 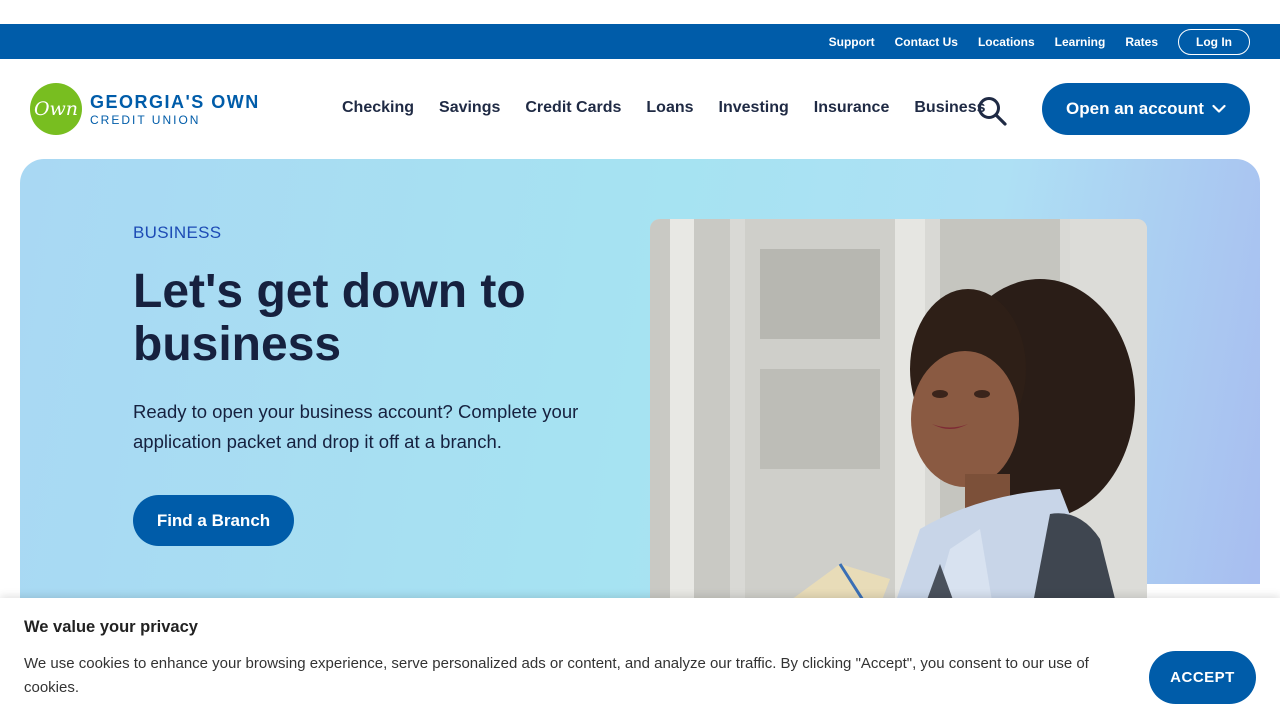 What do you see at coordinates (1080, 42) in the screenshot?
I see `utility-link-learning: Learning` at bounding box center [1080, 42].